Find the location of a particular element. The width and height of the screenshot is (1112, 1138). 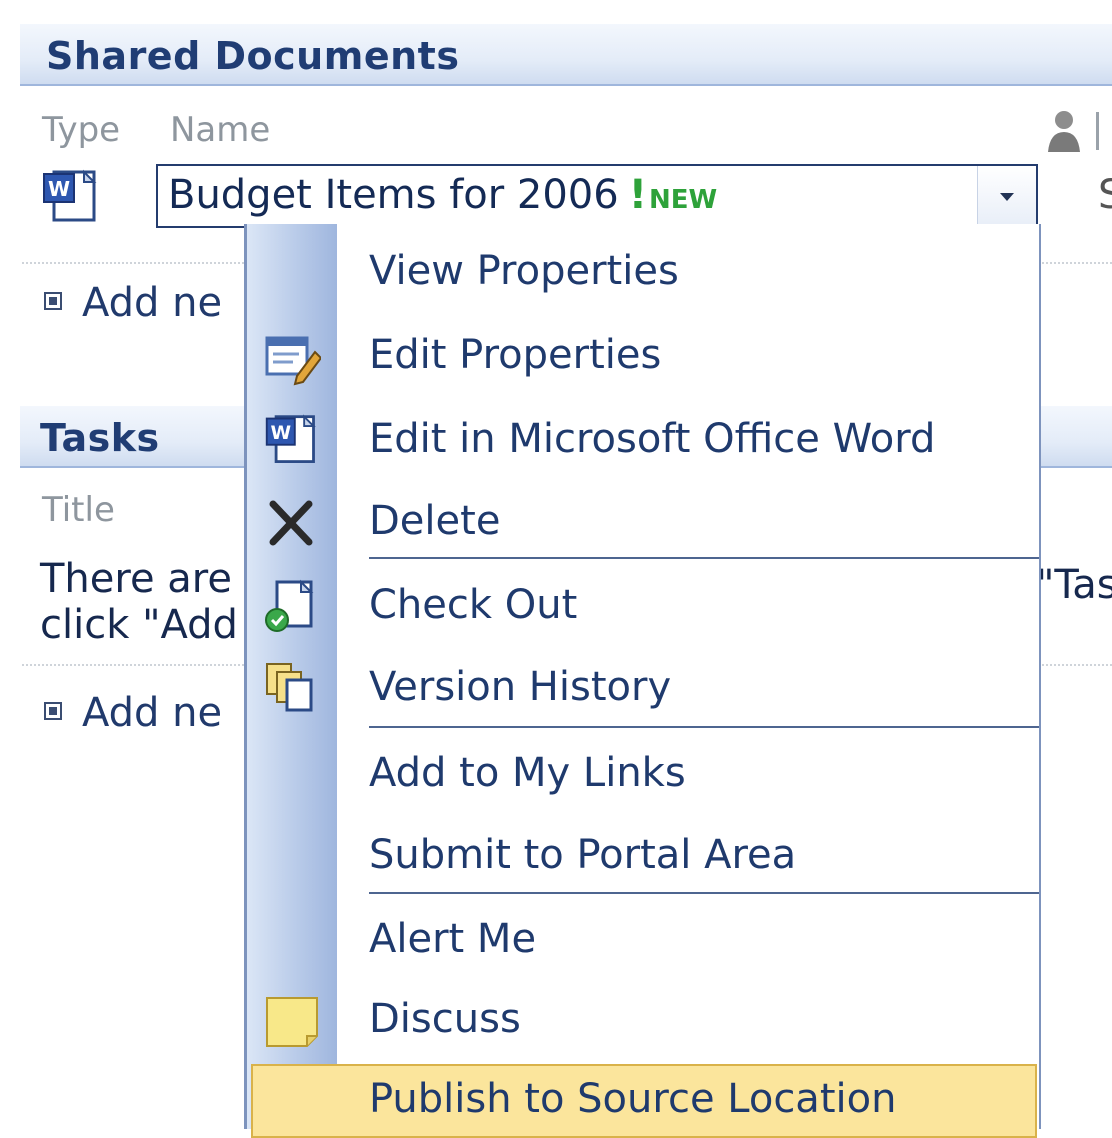

tasks-empty-message-line1: There are is located at coordinates (136, 579).